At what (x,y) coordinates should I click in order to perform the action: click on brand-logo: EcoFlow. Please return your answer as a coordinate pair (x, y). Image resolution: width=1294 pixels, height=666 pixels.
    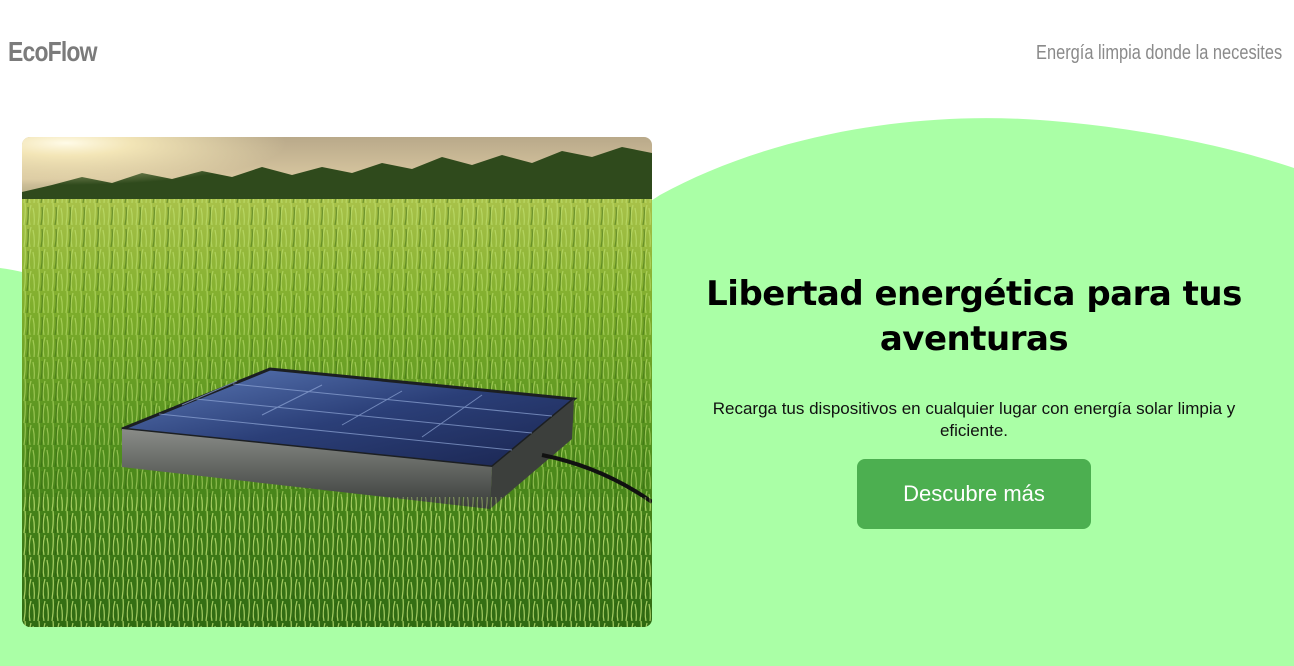
    Looking at the image, I should click on (52, 52).